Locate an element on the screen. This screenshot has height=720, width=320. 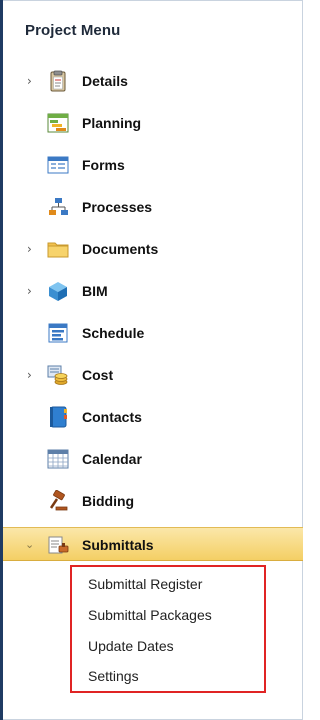
menu-item-contacts: Contacts is located at coordinates (153, 417).